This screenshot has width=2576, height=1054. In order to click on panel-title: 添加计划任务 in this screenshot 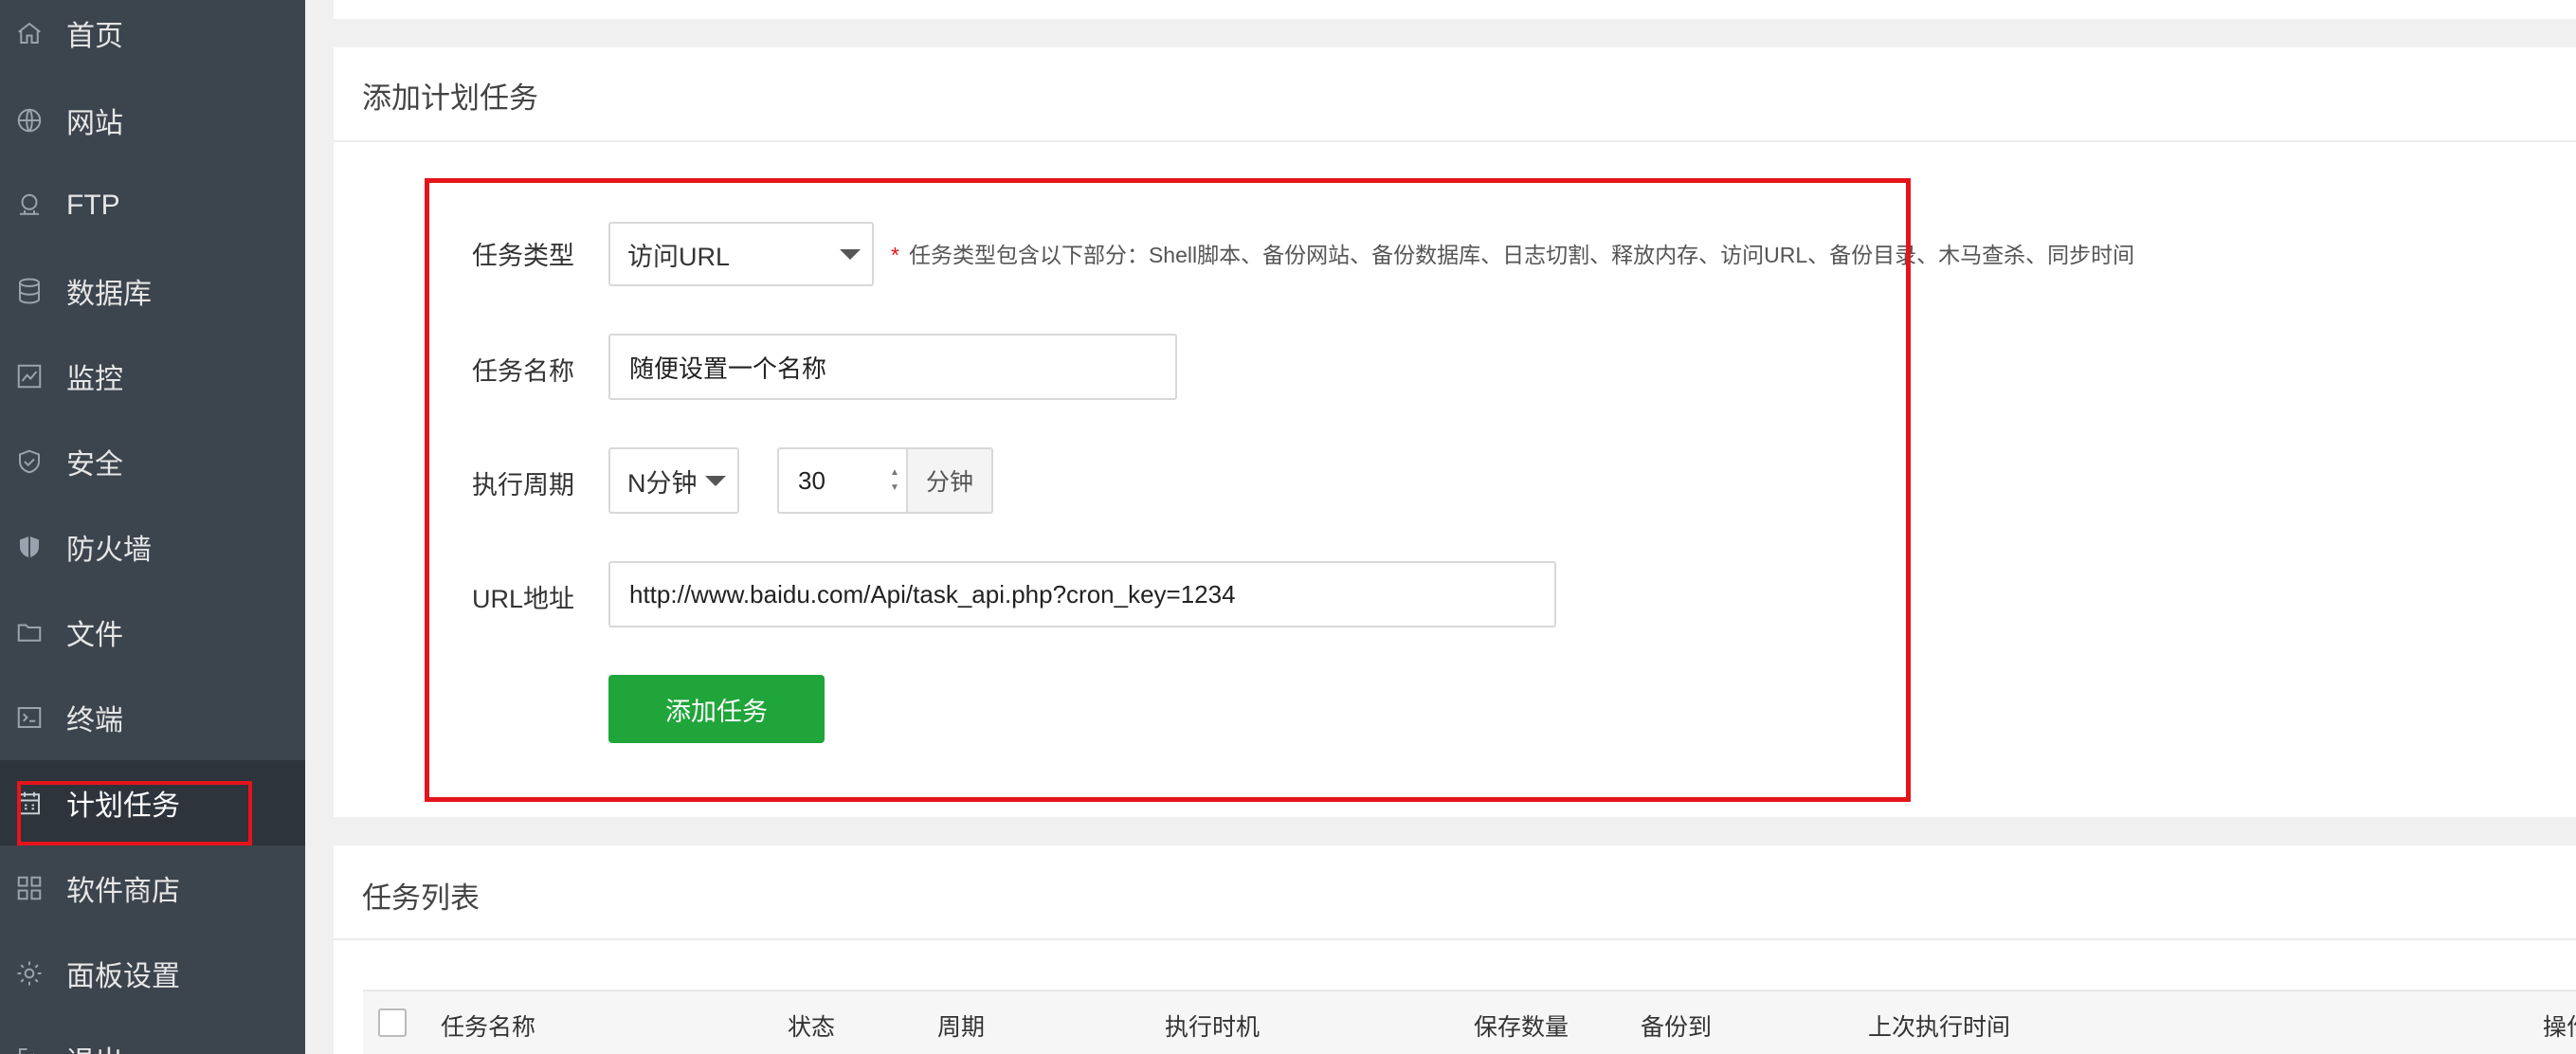, I will do `click(450, 98)`.